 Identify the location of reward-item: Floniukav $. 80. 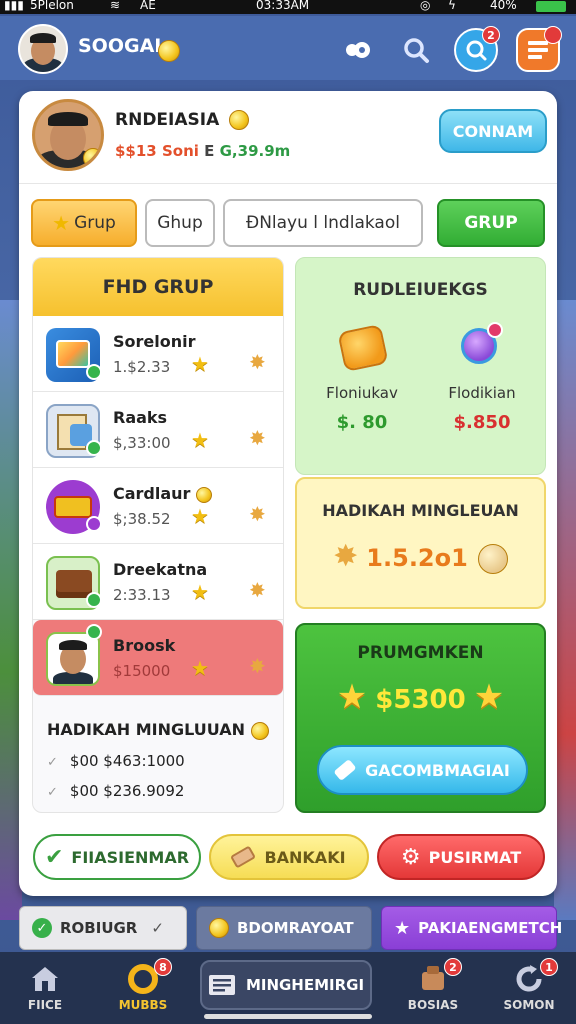
(362, 377).